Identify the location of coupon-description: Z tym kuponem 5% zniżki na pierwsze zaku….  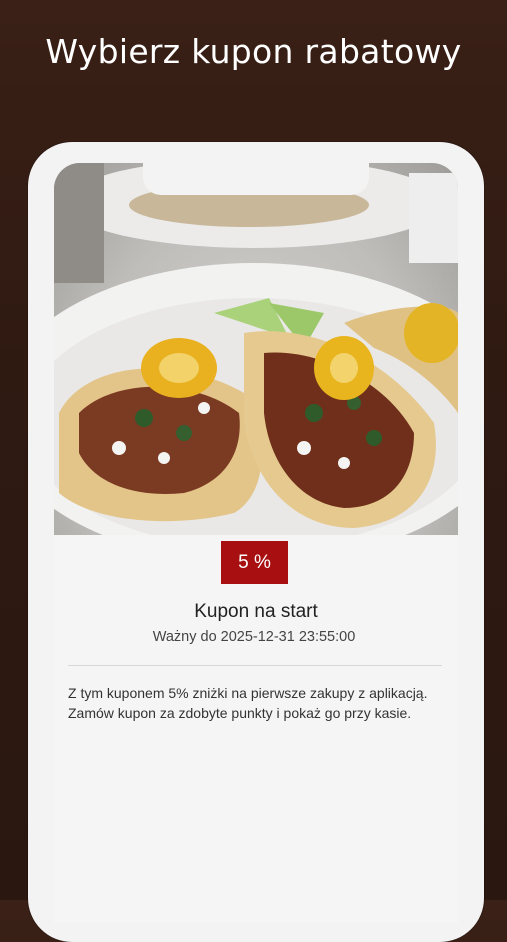
(248, 703).